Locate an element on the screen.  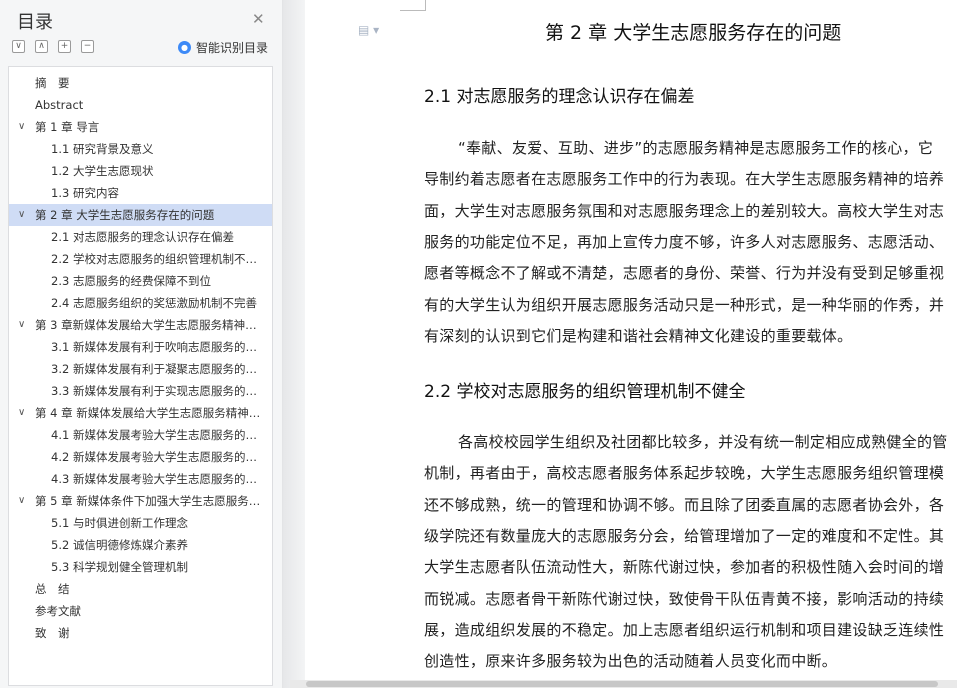
toc-section-item: 2.2 学校对志愿服务的组织管理机制不健全 is located at coordinates (140, 259).